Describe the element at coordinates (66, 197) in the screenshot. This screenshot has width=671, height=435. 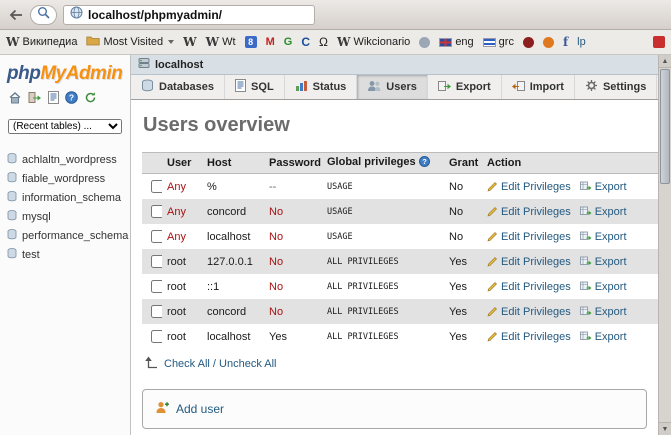
I see `sidebar-item-information-schema: information_schema` at that location.